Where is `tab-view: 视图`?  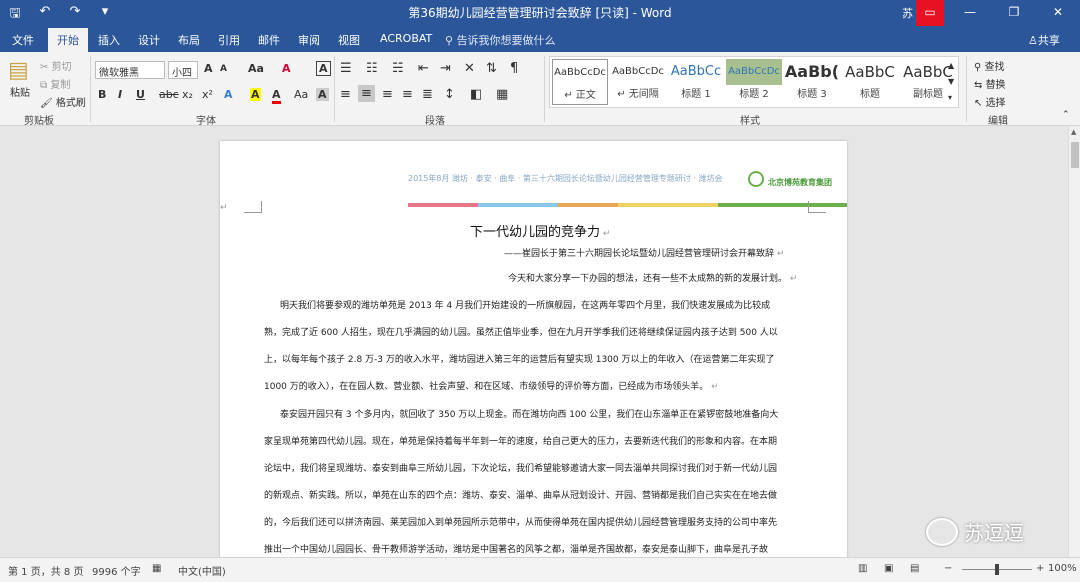
tab-view: 视图 is located at coordinates (349, 40).